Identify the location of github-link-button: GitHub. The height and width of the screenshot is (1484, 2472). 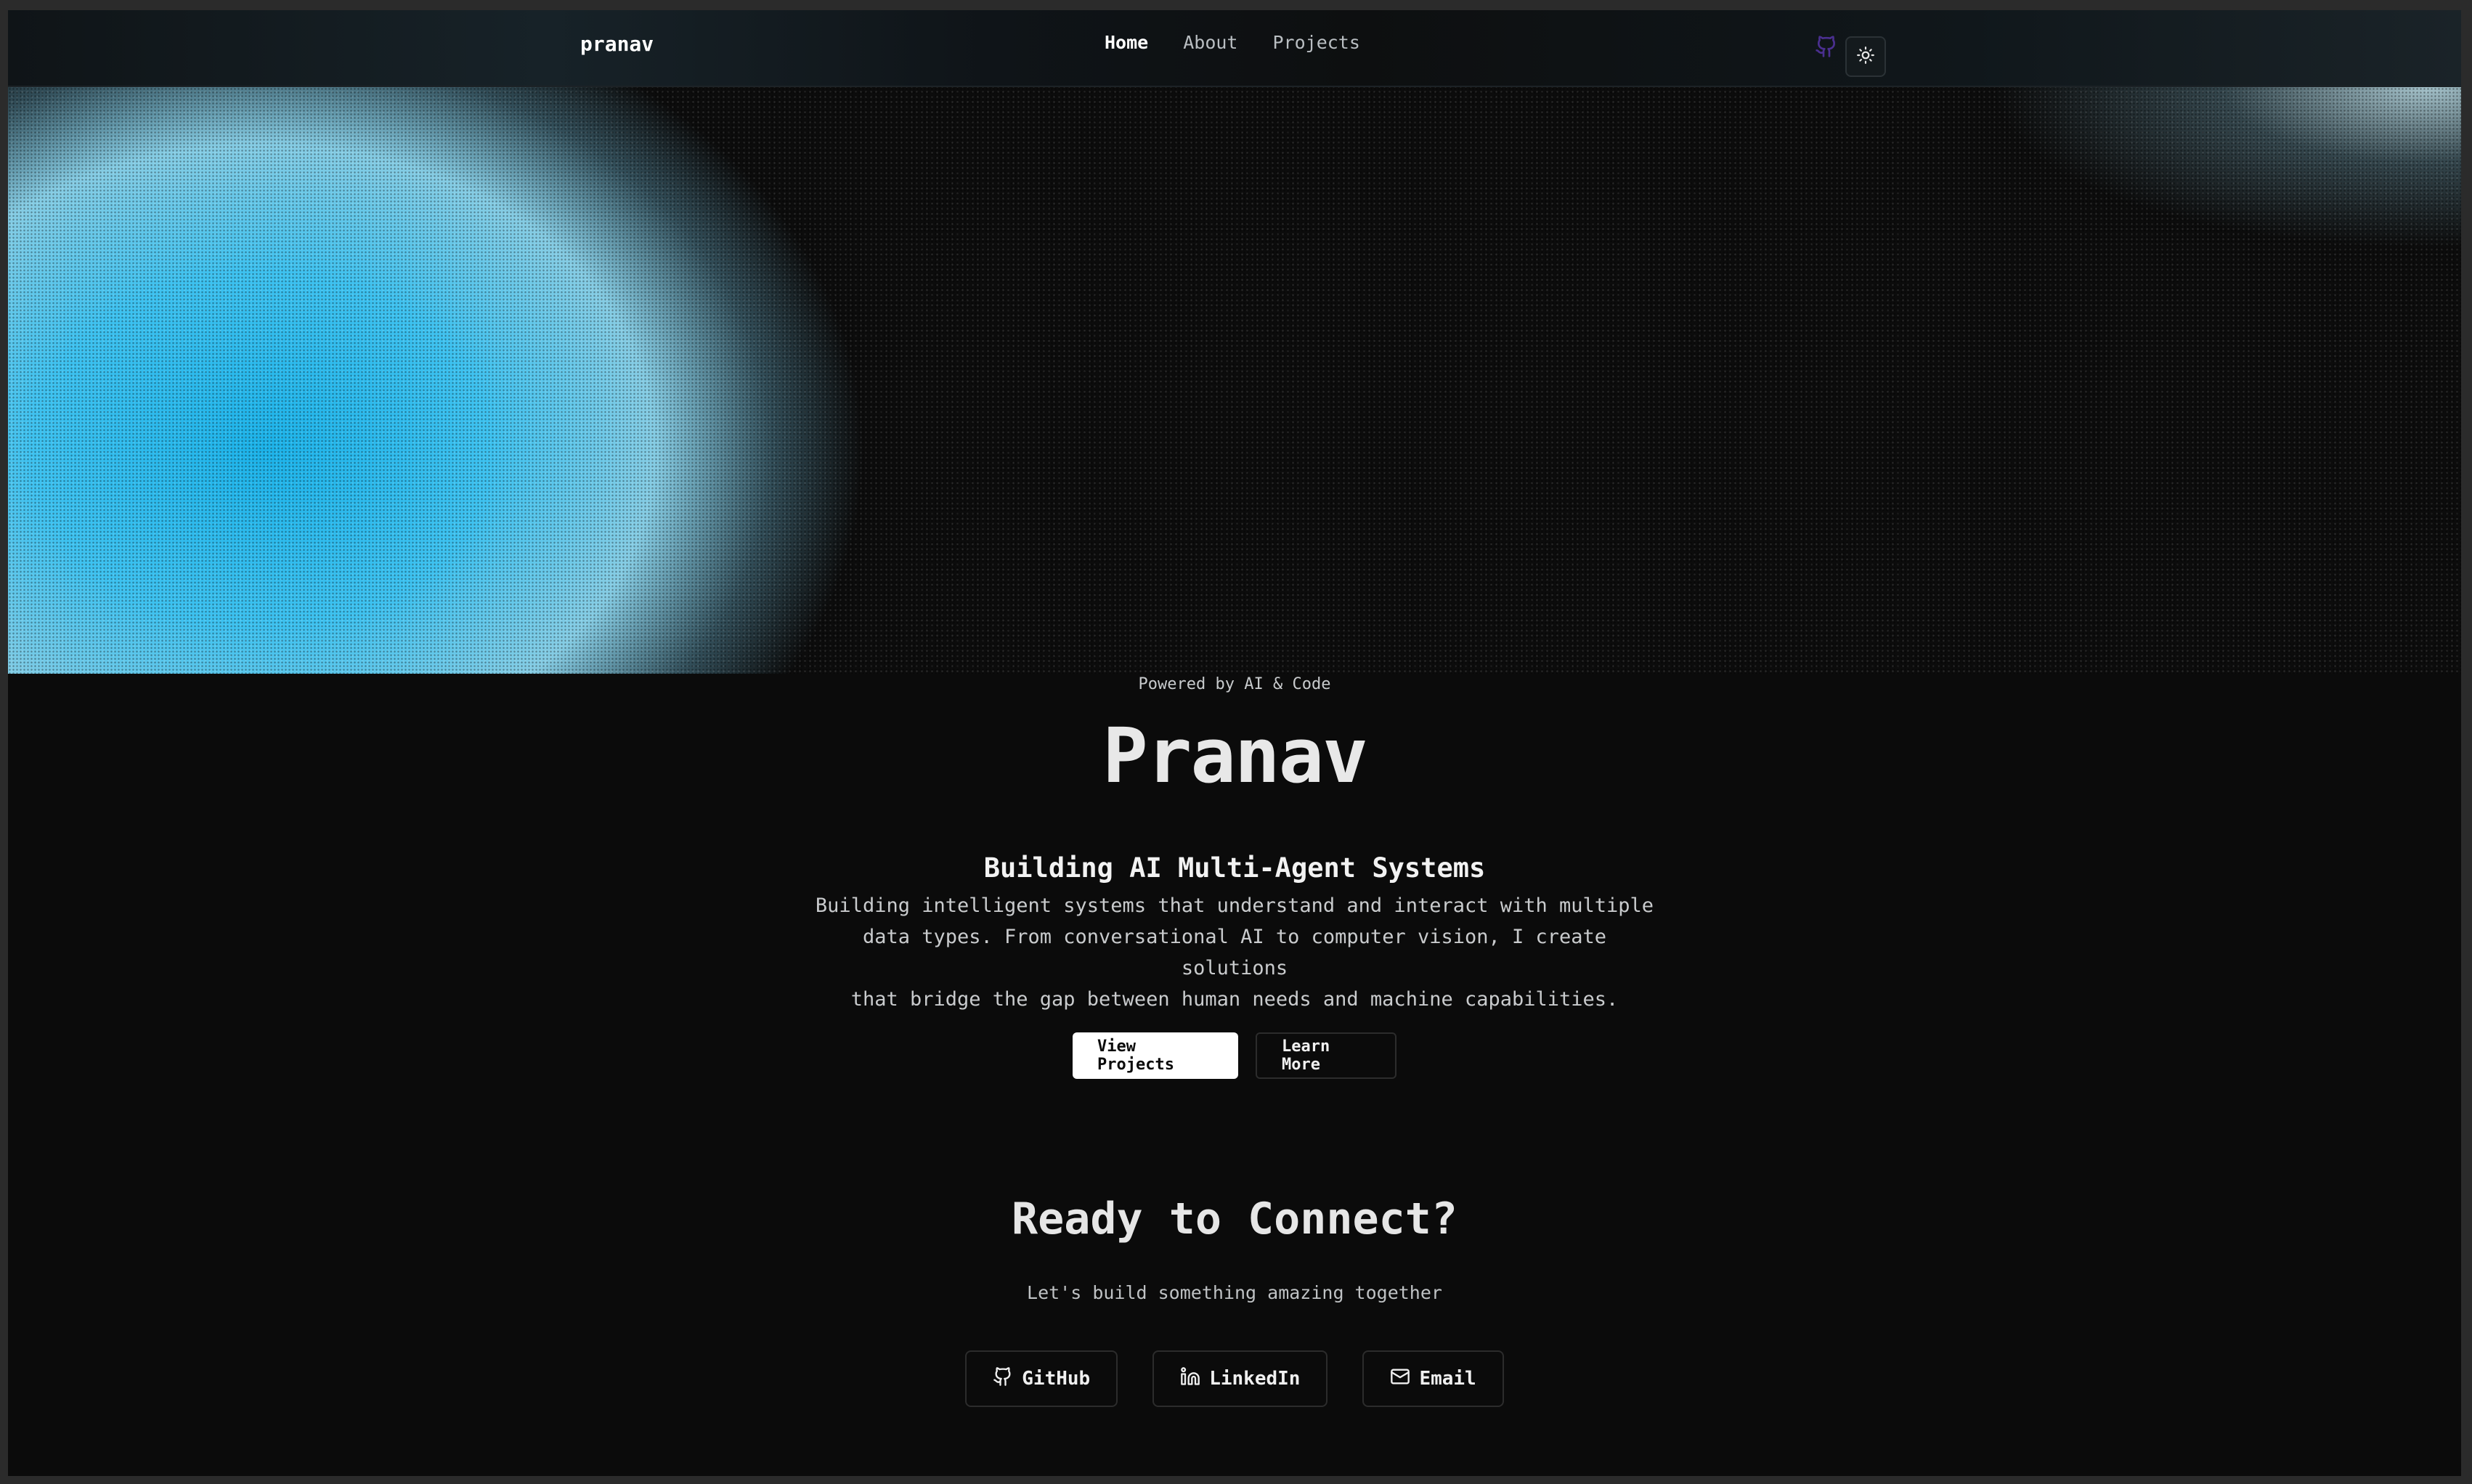
(1041, 1378).